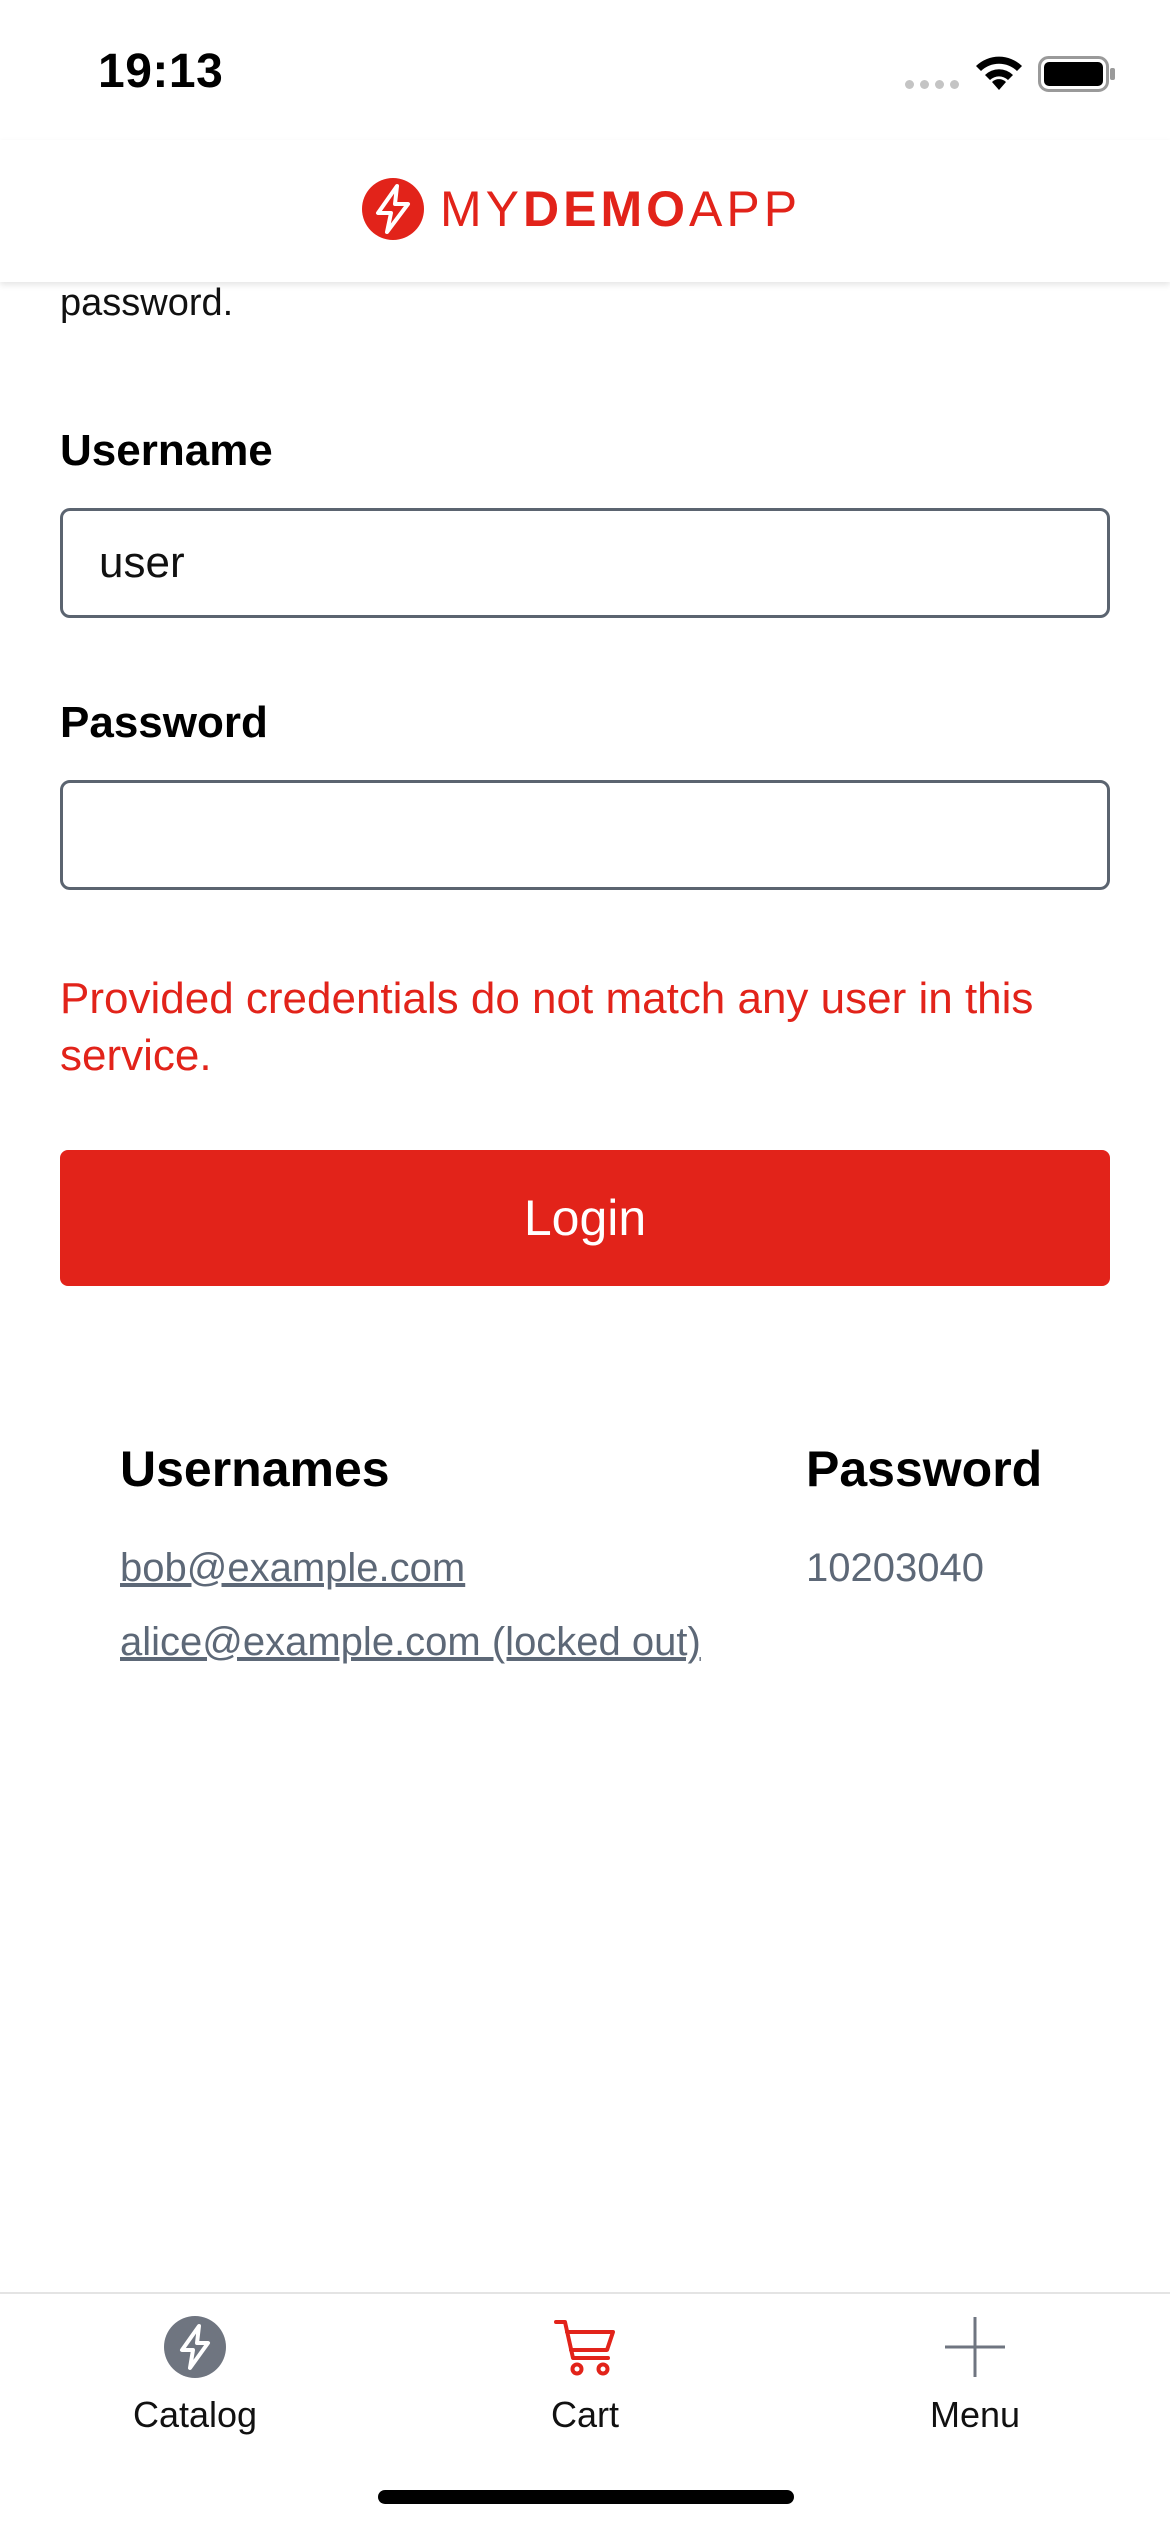  What do you see at coordinates (161, 71) in the screenshot?
I see `status-time: 19:13` at bounding box center [161, 71].